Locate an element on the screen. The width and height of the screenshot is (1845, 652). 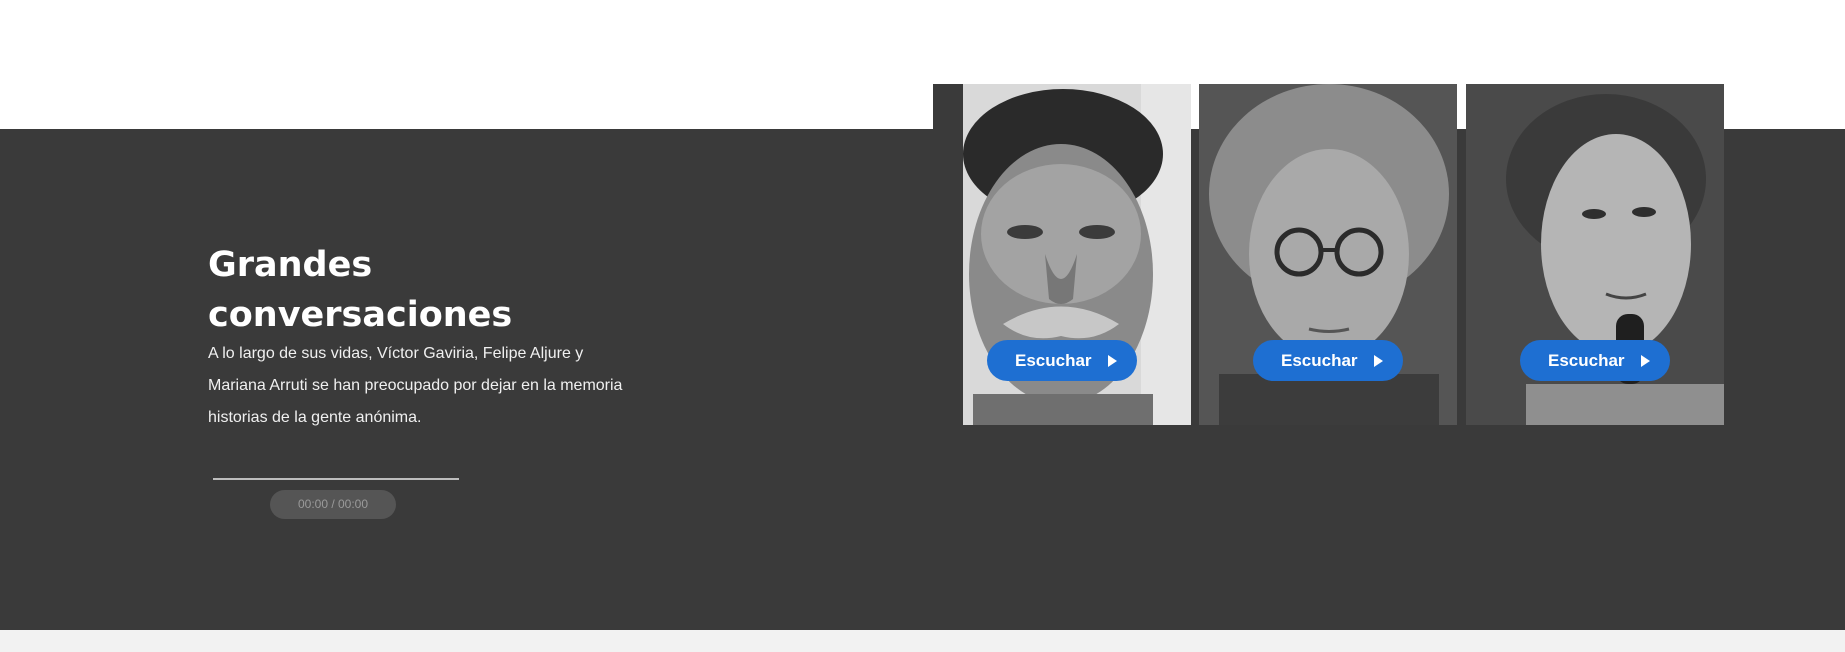
section-title-line-1: Grandes is located at coordinates (290, 265).